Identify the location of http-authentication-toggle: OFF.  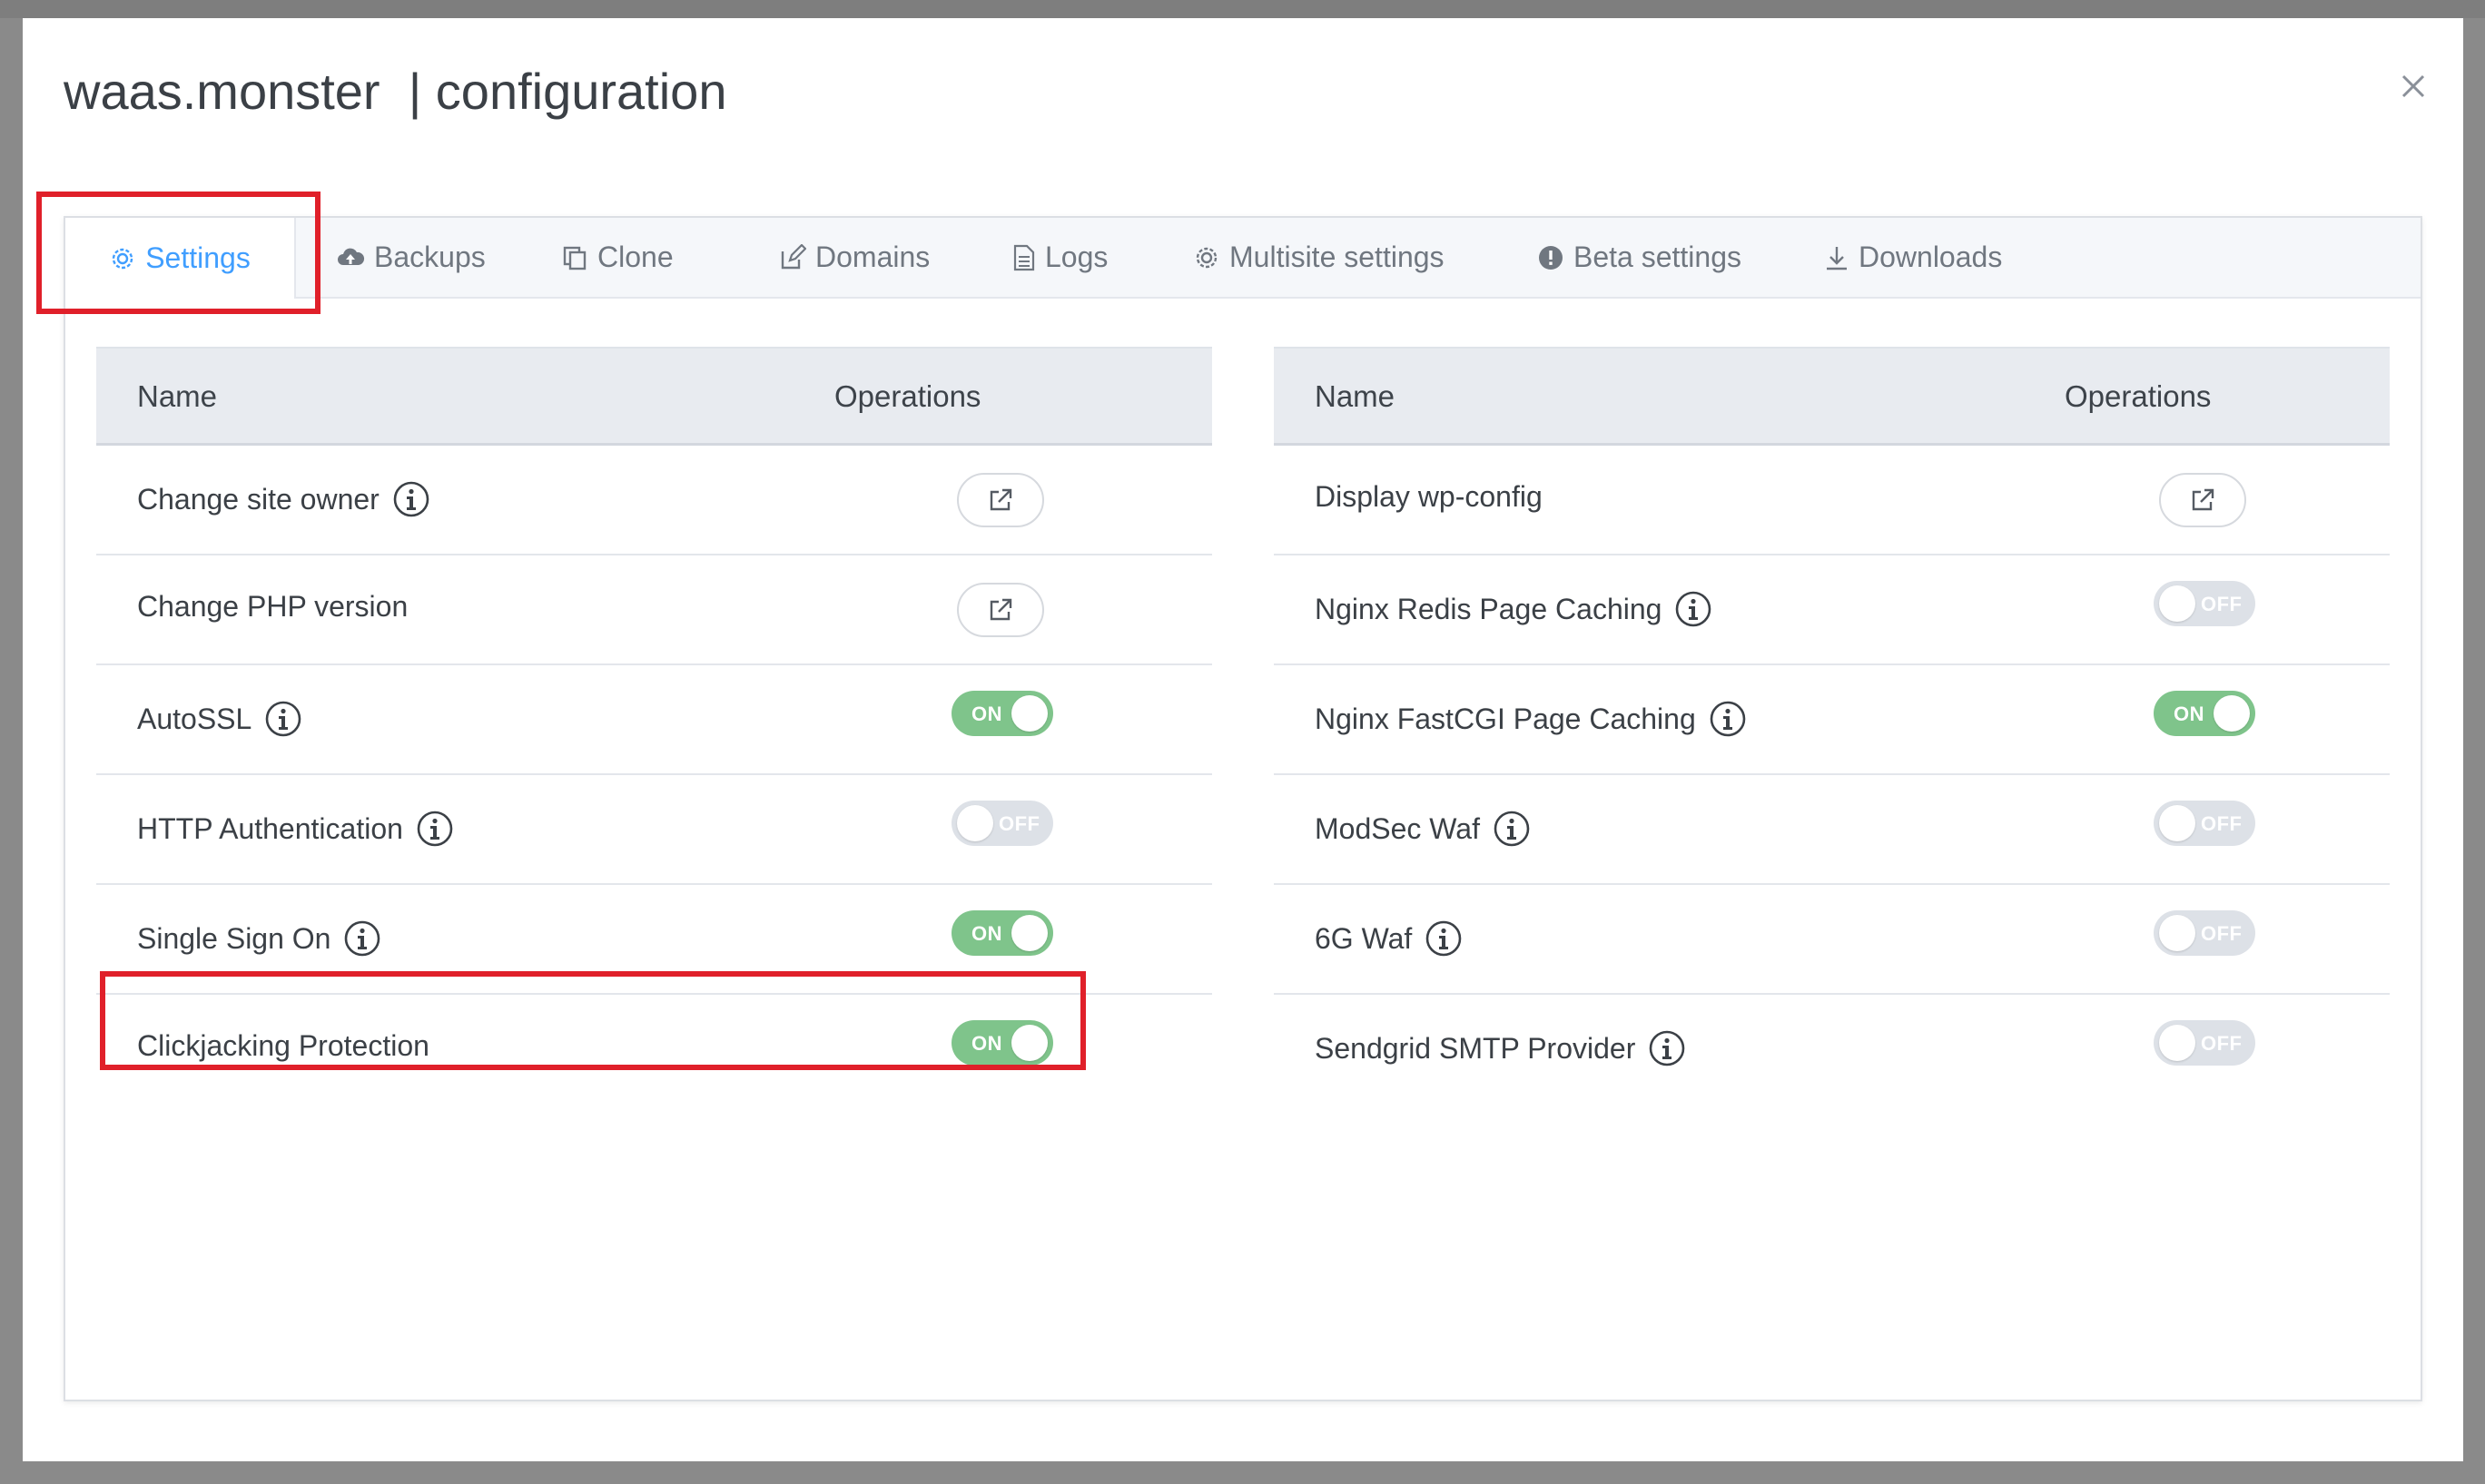
(1002, 823).